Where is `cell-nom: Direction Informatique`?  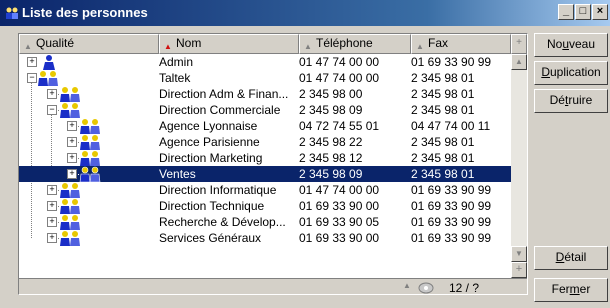
cell-nom: Direction Informatique is located at coordinates (218, 190).